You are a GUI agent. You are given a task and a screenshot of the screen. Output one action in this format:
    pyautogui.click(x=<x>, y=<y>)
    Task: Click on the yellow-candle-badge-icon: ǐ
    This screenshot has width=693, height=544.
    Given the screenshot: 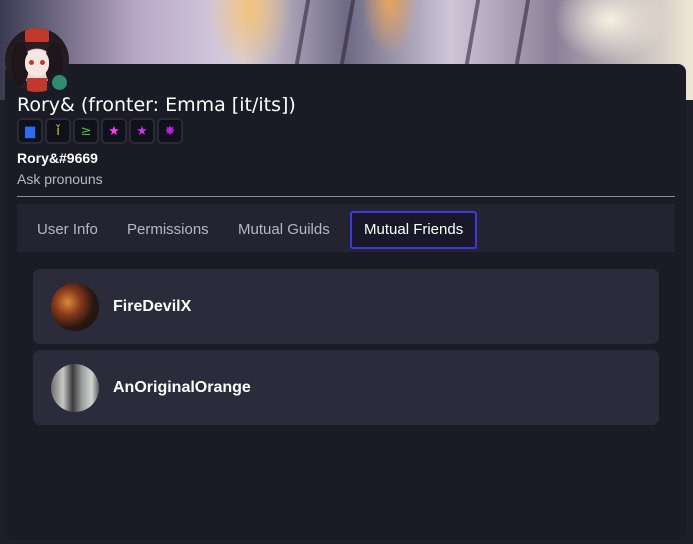 What is the action you would take?
    pyautogui.click(x=58, y=131)
    